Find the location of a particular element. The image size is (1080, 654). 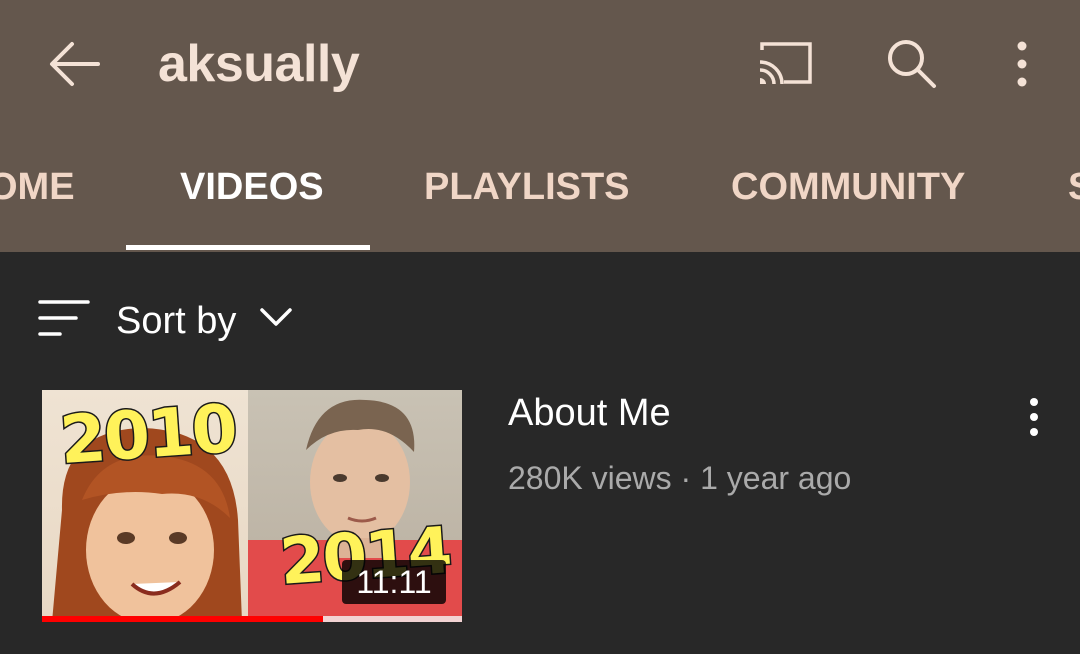

video-thumbnail: 2010 2014 11:11 is located at coordinates (252, 506).